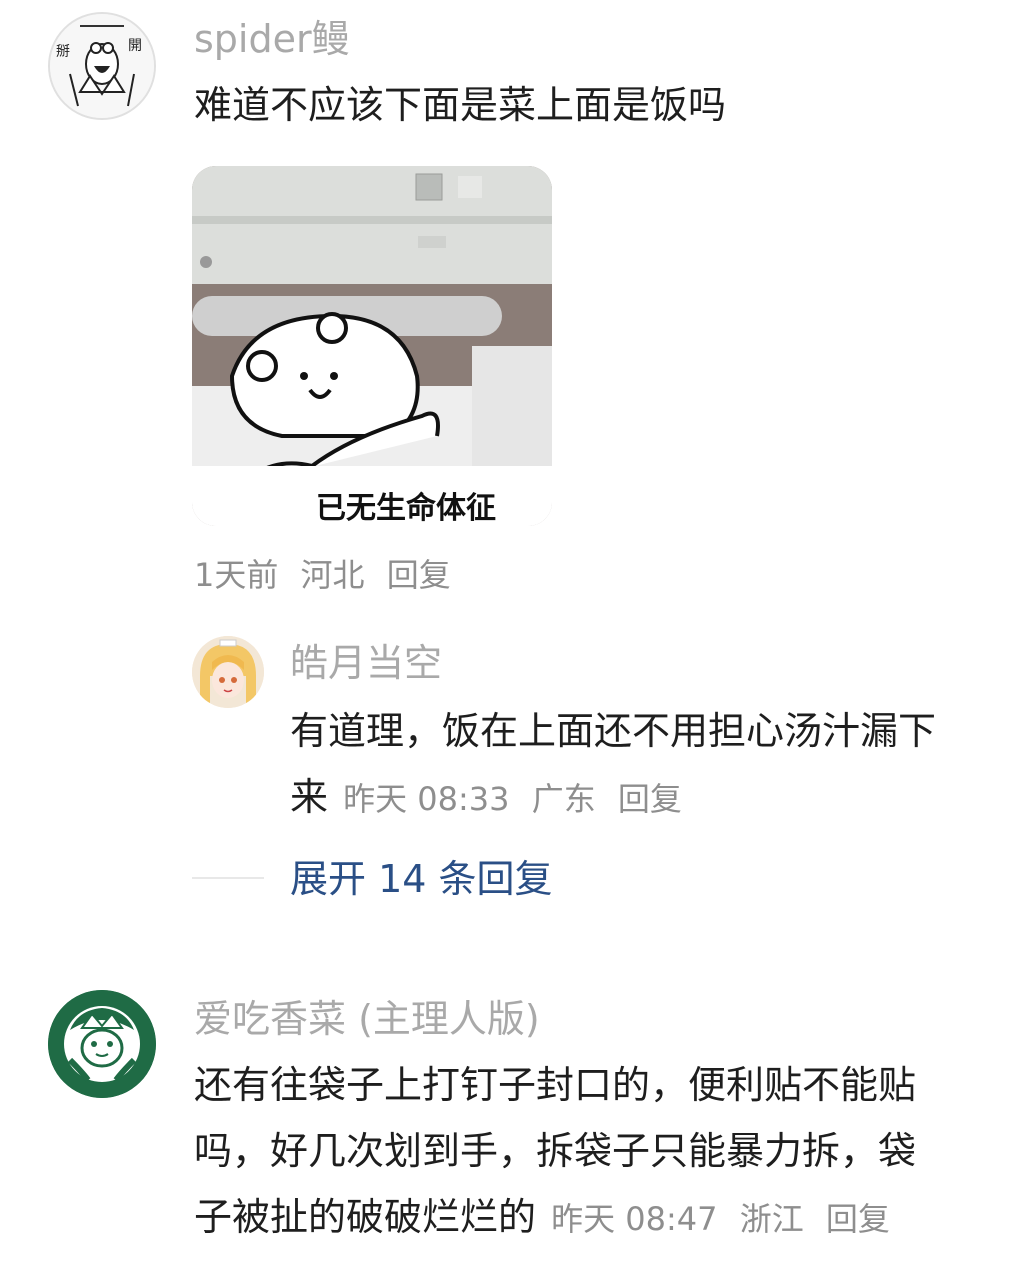 The width and height of the screenshot is (1032, 1272). I want to click on reply-text-line1: 有道理，饭在上面还不用担心汤汁漏下, so click(613, 731).